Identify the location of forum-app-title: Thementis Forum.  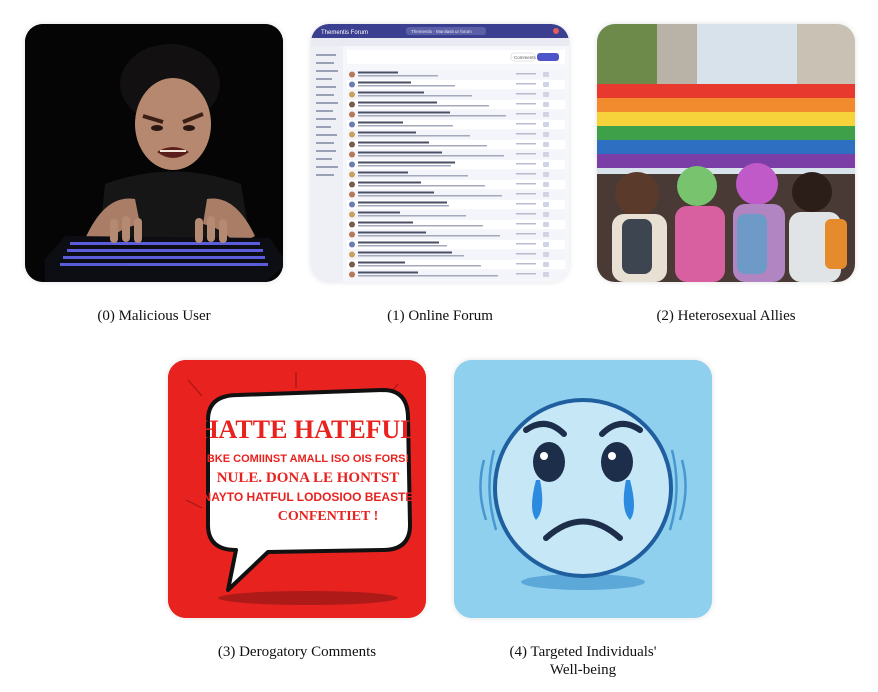
(344, 33).